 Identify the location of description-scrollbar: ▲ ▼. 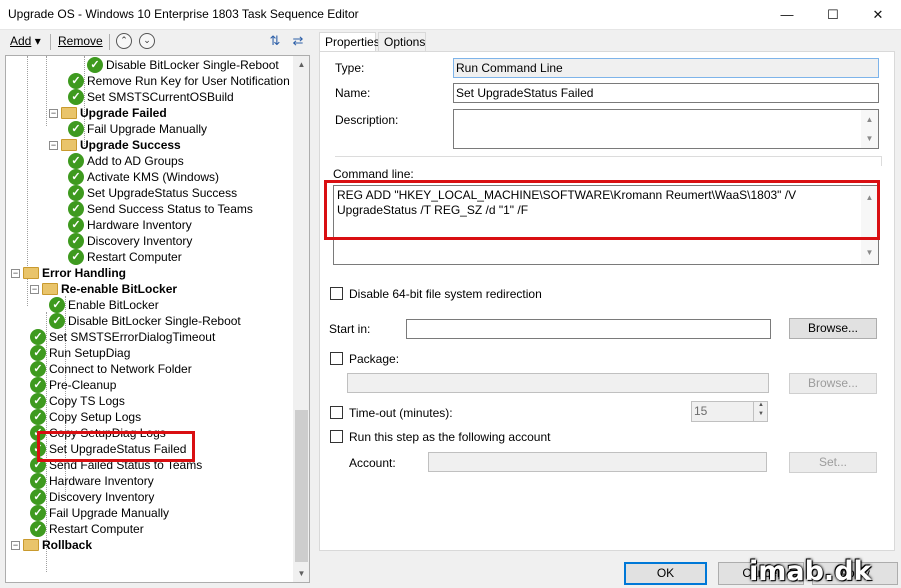
(869, 129).